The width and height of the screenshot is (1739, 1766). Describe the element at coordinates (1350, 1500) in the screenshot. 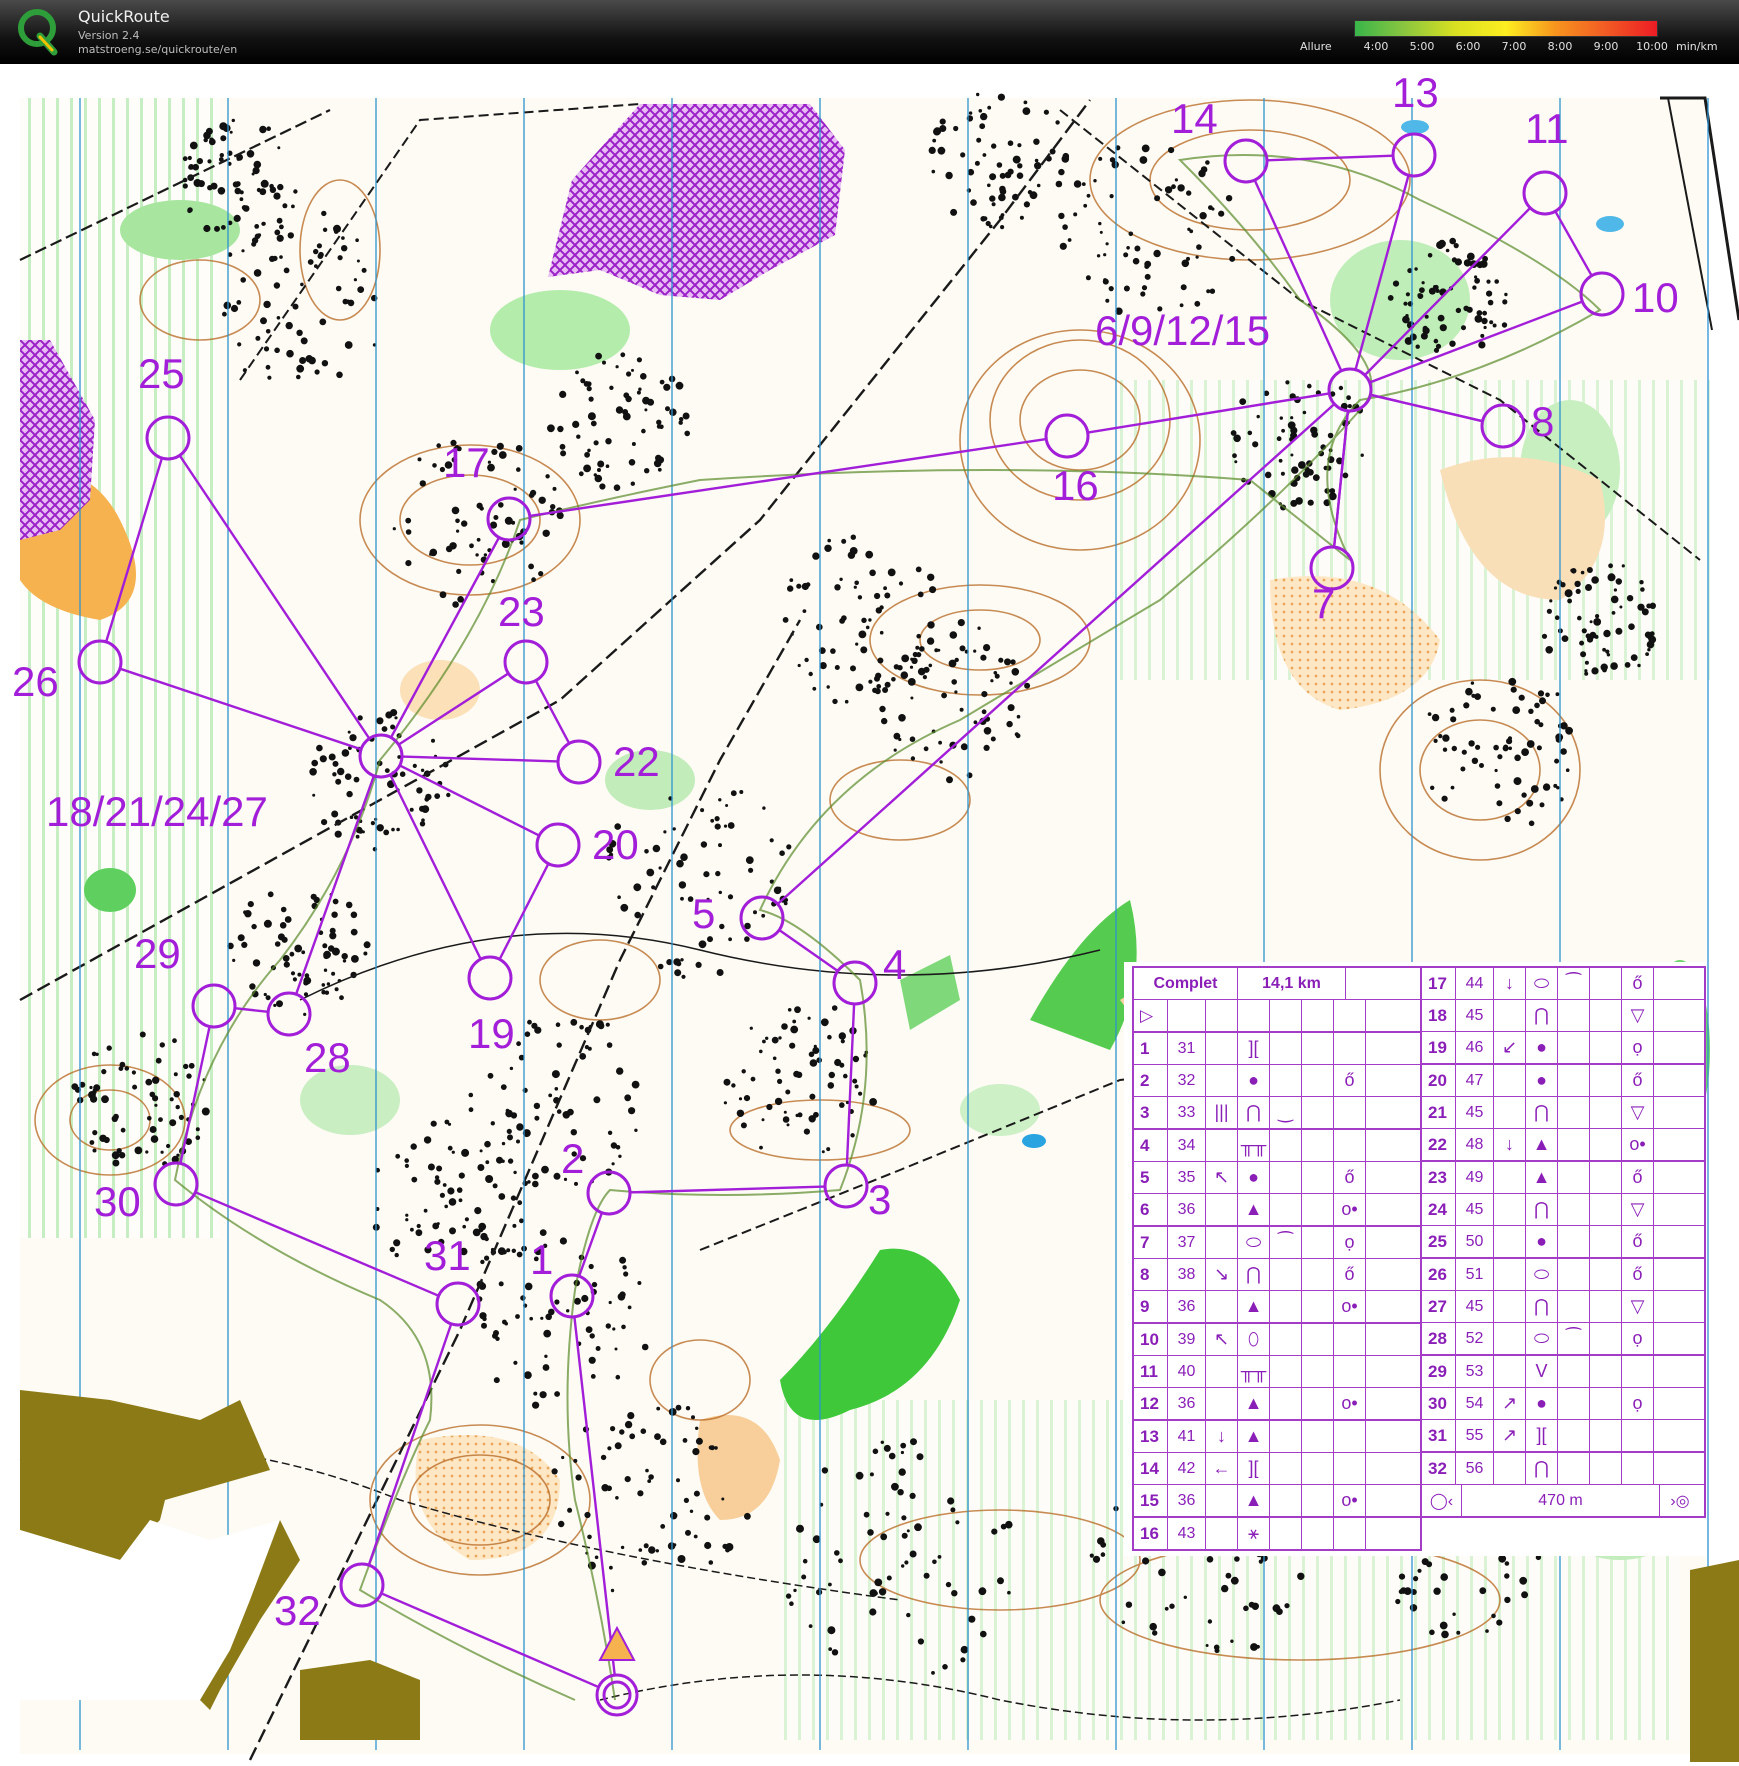

I see `location-symbol: o•` at that location.